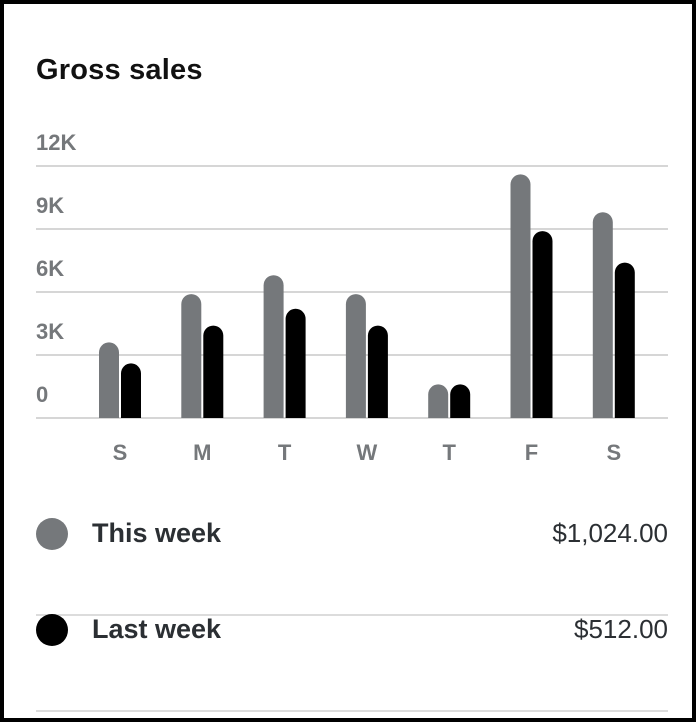 The height and width of the screenshot is (722, 696). Describe the element at coordinates (42, 394) in the screenshot. I see `y-tick-label: 0` at that location.